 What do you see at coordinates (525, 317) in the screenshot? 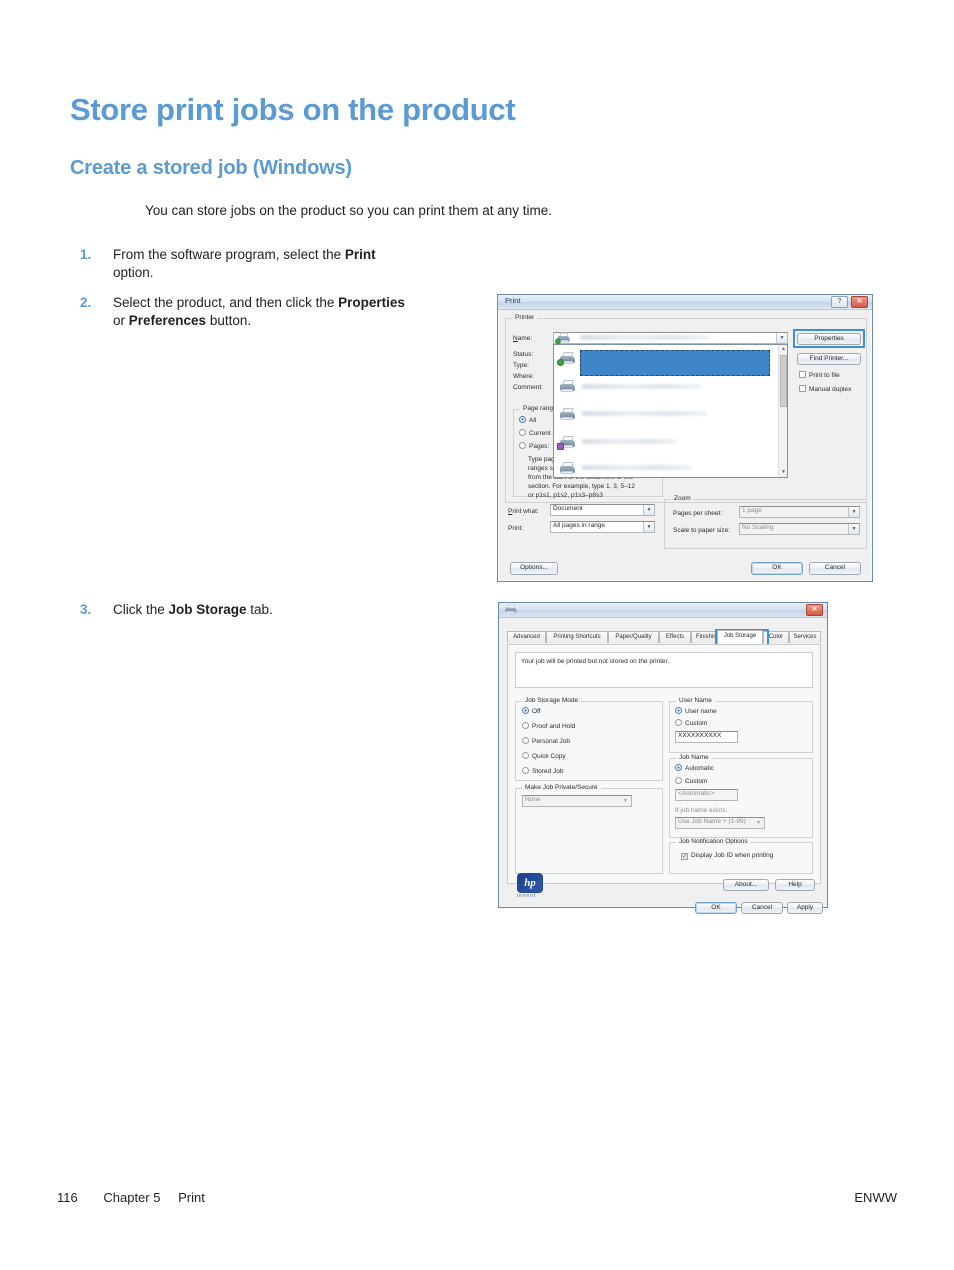
I see `printer-group-label: Printer` at bounding box center [525, 317].